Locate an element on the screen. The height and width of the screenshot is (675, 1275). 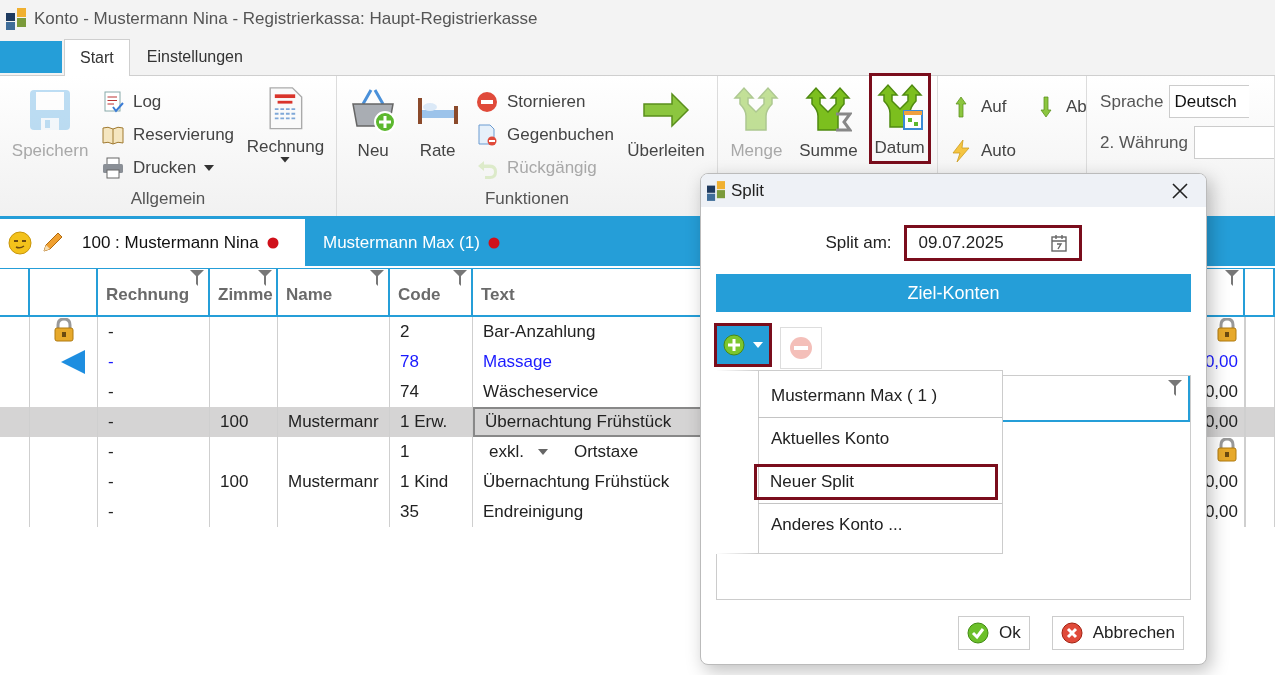
field-label: 2. Währung is located at coordinates (1144, 142).